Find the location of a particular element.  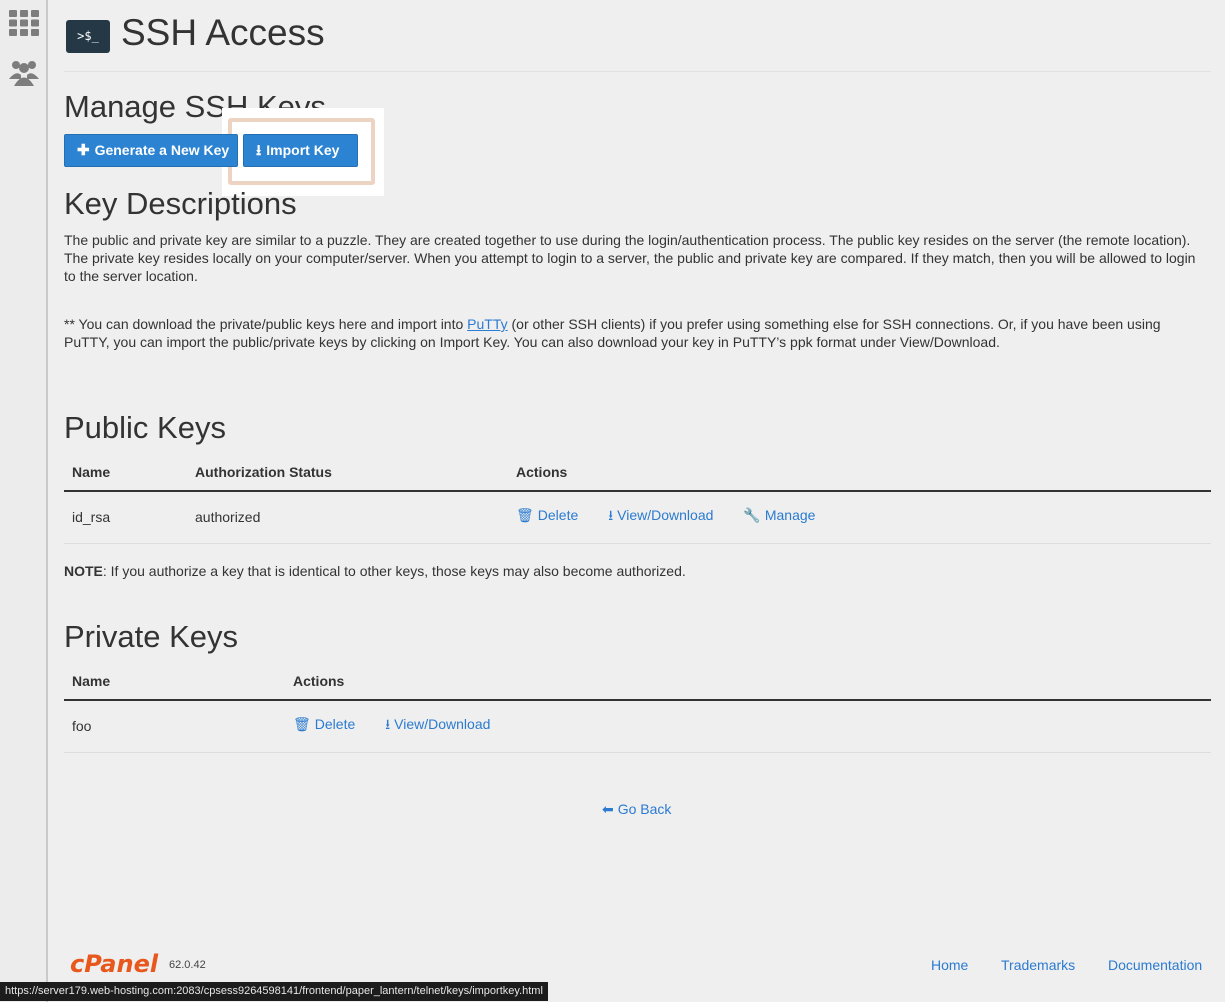

go-back-link: ⬅ Go Back is located at coordinates (636, 809).